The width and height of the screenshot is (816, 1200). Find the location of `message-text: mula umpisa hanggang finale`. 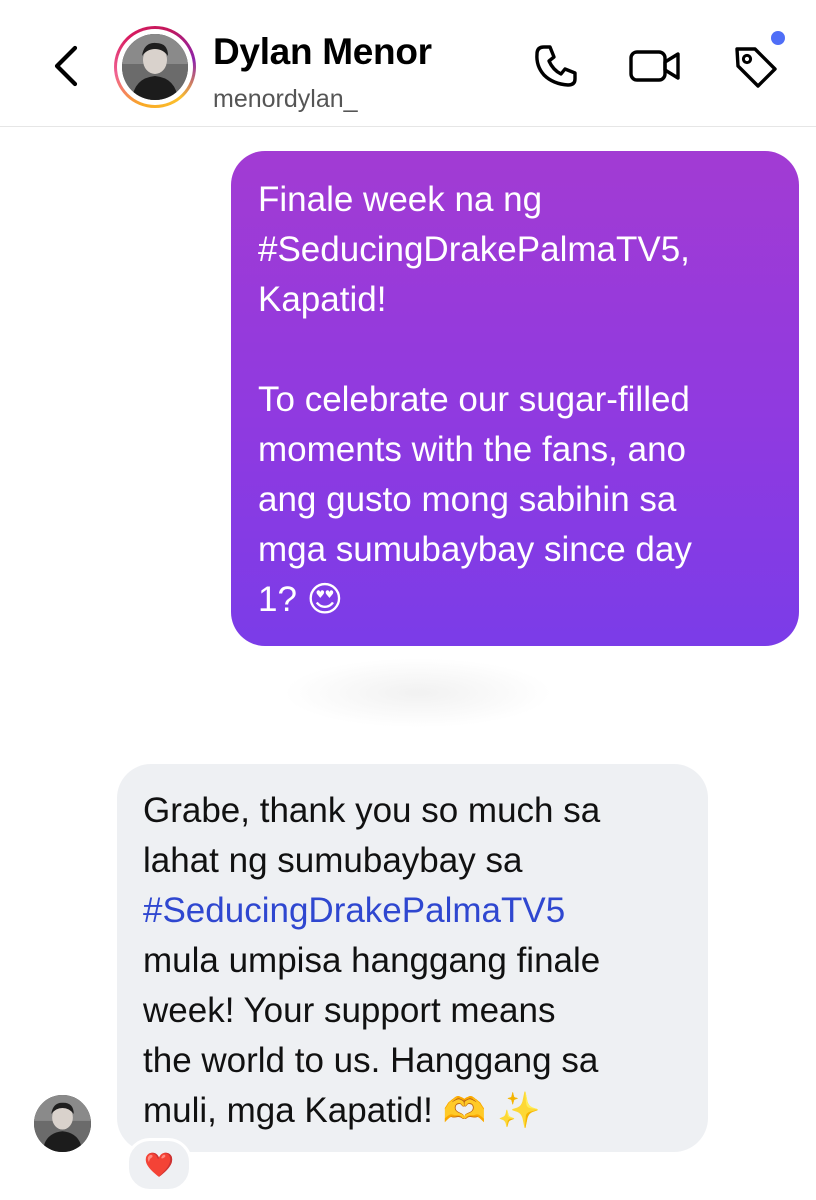

message-text: mula umpisa hanggang finale is located at coordinates (372, 960).